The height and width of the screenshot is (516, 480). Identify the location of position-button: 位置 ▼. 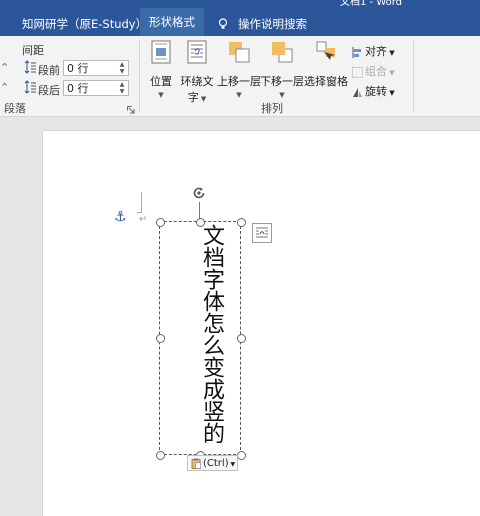
(161, 69).